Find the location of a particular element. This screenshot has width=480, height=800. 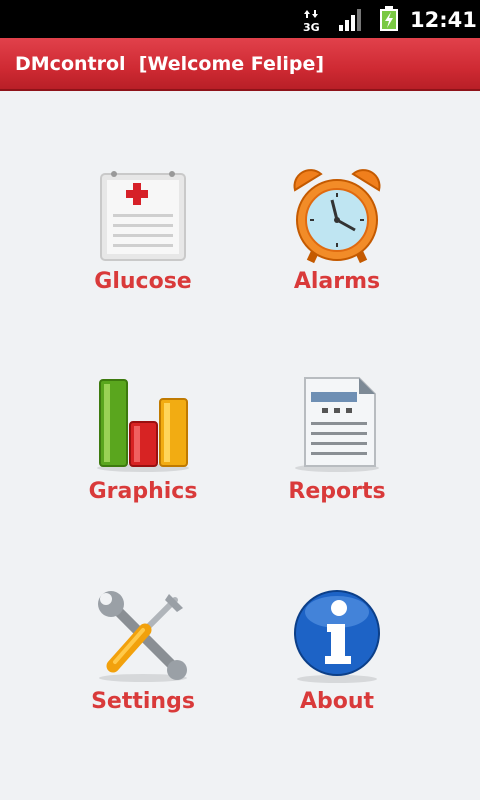

settings-label: Settings is located at coordinates (143, 701).